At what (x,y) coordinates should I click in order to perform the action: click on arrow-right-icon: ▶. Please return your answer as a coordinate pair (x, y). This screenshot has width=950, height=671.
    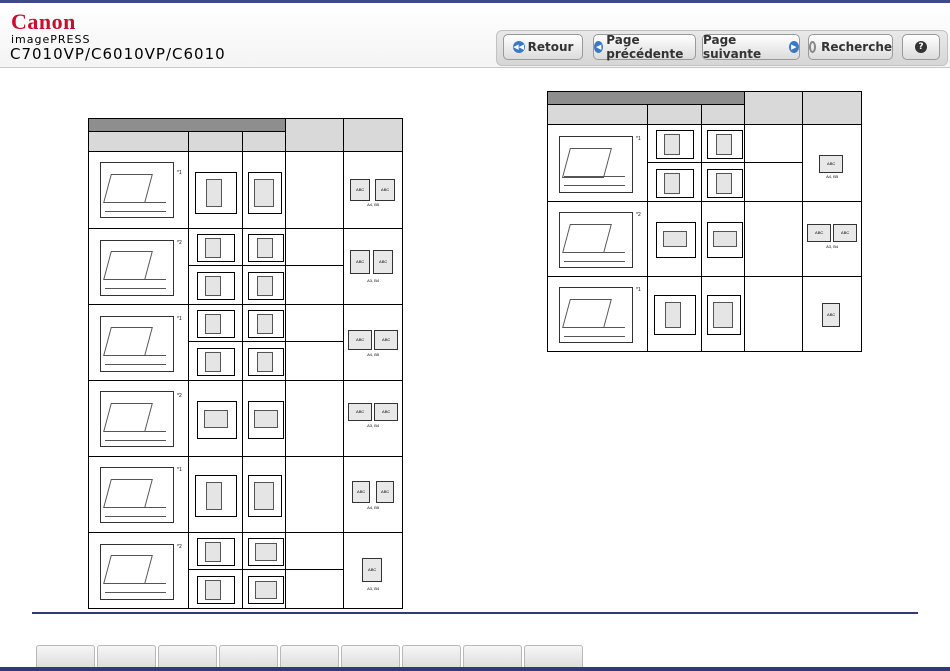
    Looking at the image, I should click on (793, 47).